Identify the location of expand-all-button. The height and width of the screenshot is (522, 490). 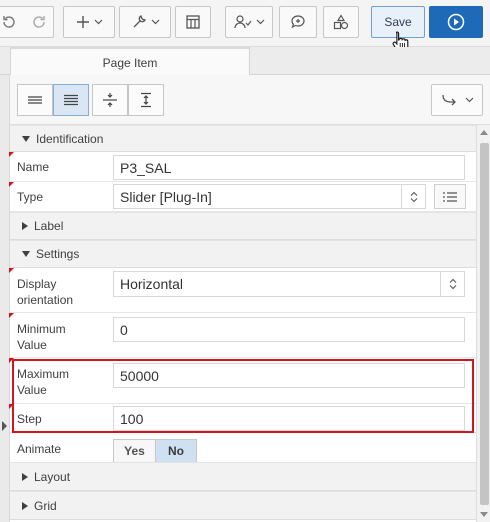
(146, 100).